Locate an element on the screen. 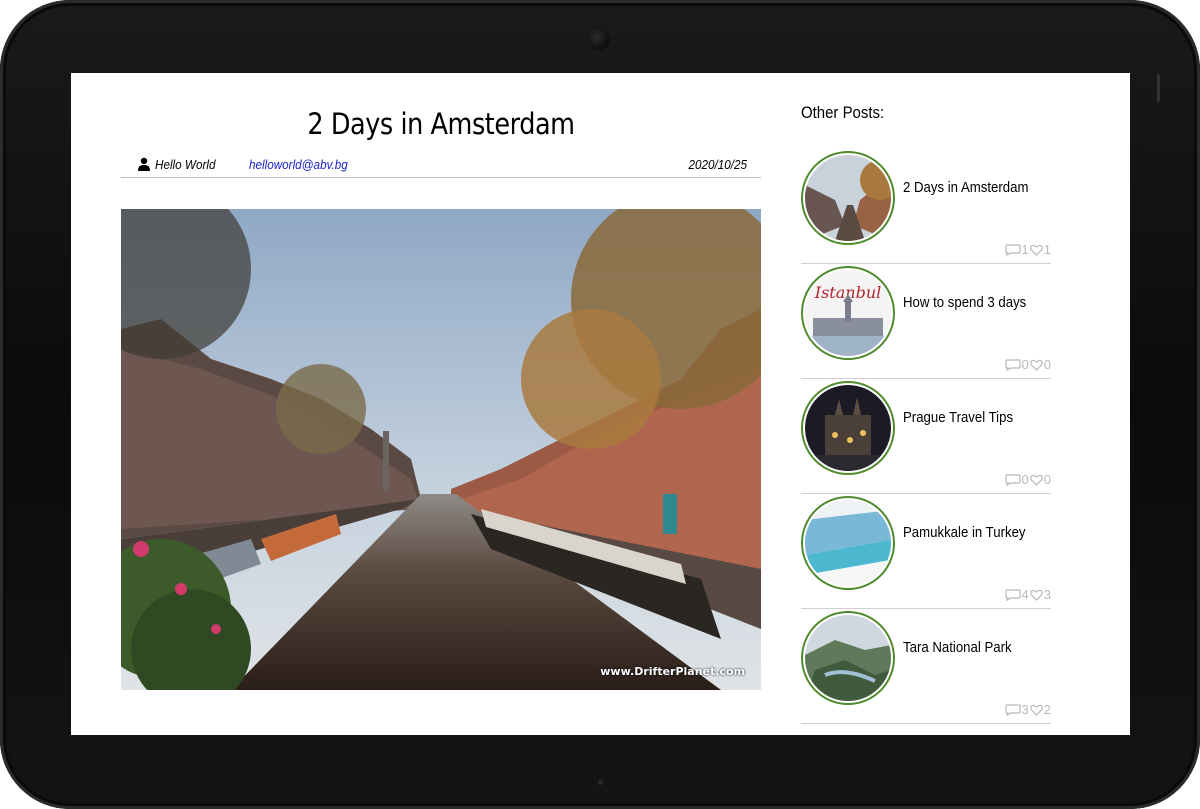 The height and width of the screenshot is (809, 1200). istanbul-thumbnail: Istanbul is located at coordinates (848, 313).